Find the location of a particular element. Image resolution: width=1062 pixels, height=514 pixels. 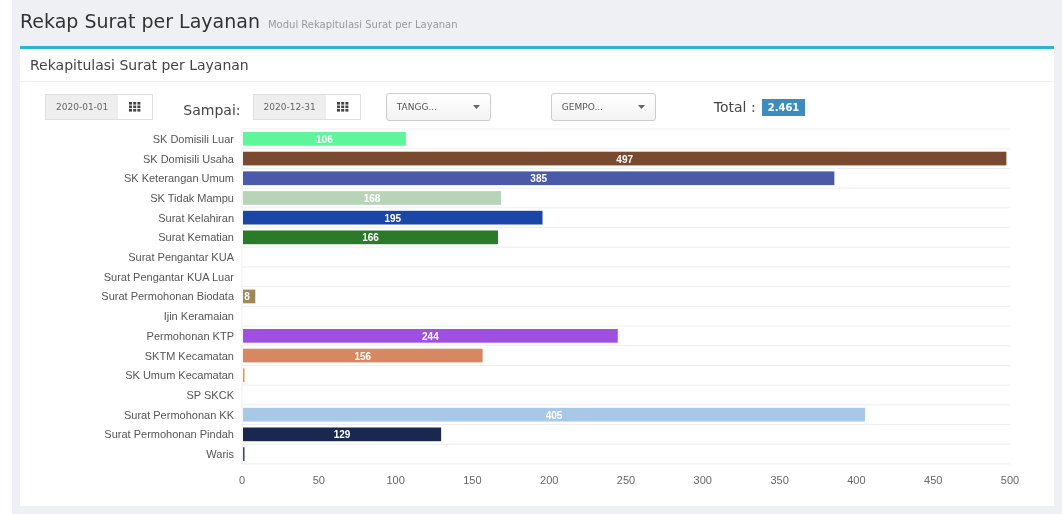

bar-value-label: 129 is located at coordinates (342, 435).